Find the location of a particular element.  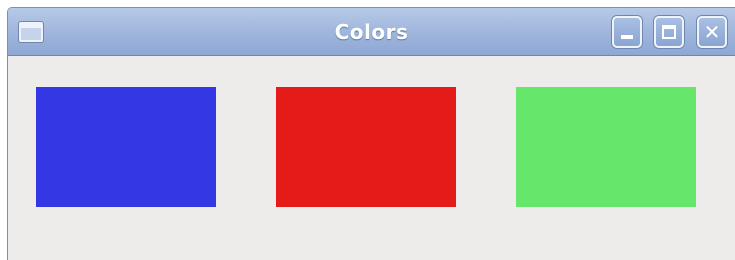

minimize-icon is located at coordinates (627, 37).